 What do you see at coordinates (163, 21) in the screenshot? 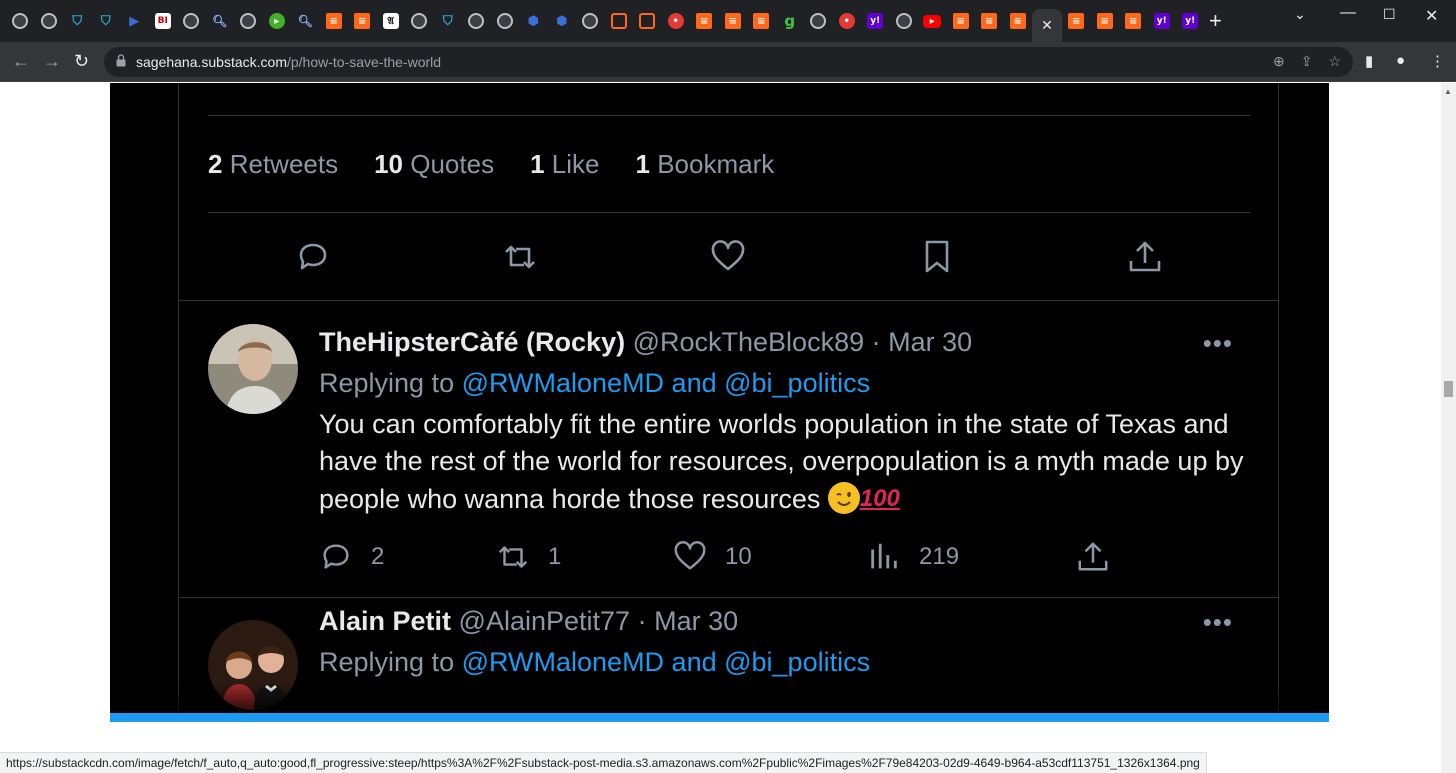
I see `browser-tab: BI` at bounding box center [163, 21].